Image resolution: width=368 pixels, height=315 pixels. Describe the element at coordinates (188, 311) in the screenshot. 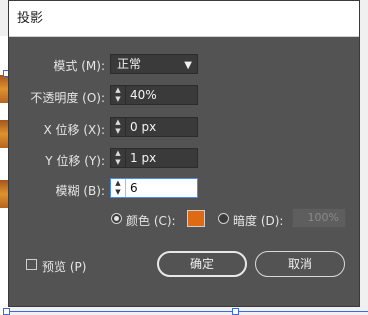

I see `selection-bounds` at that location.